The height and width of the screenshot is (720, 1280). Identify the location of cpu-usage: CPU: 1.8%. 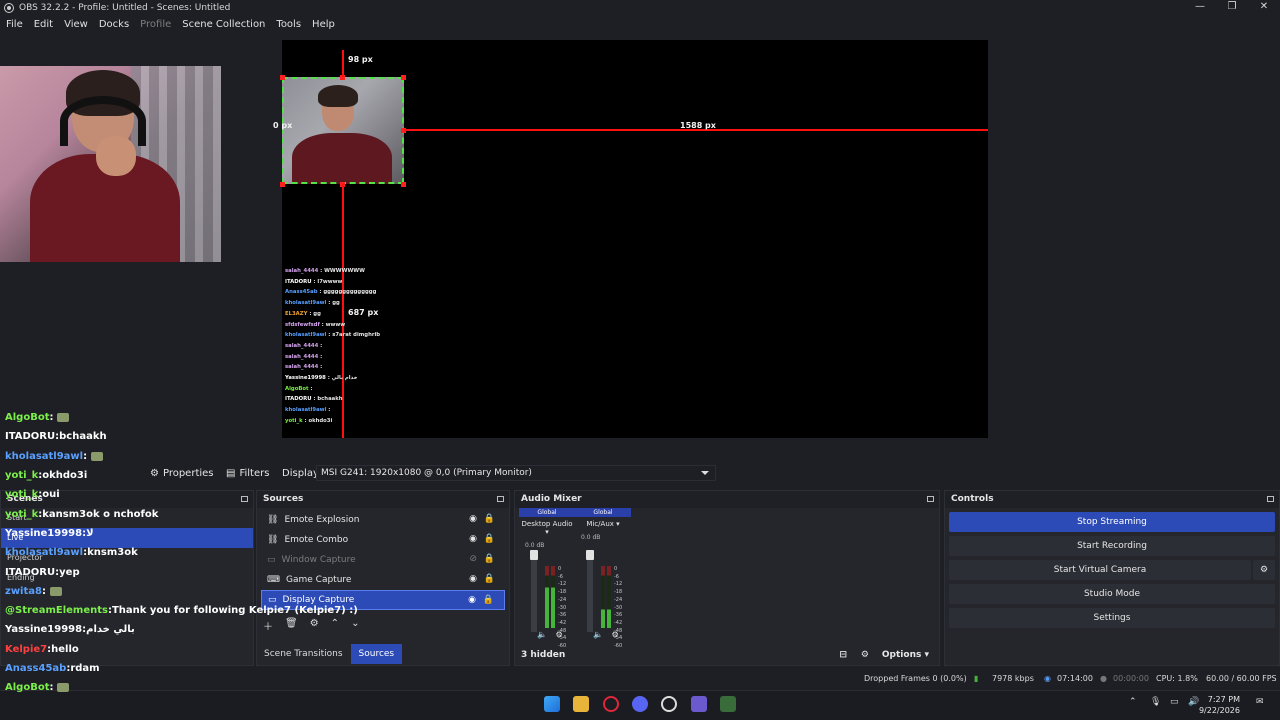
(1177, 678).